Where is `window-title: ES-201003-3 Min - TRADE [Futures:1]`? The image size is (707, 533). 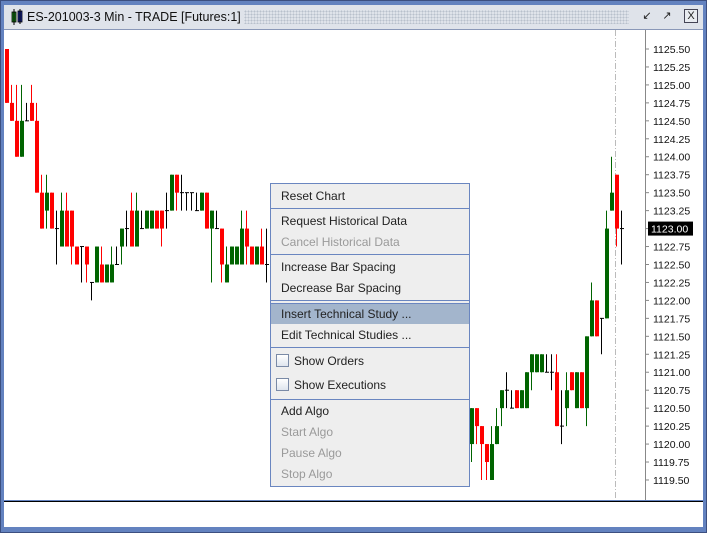 window-title: ES-201003-3 Min - TRADE [Futures:1] is located at coordinates (134, 17).